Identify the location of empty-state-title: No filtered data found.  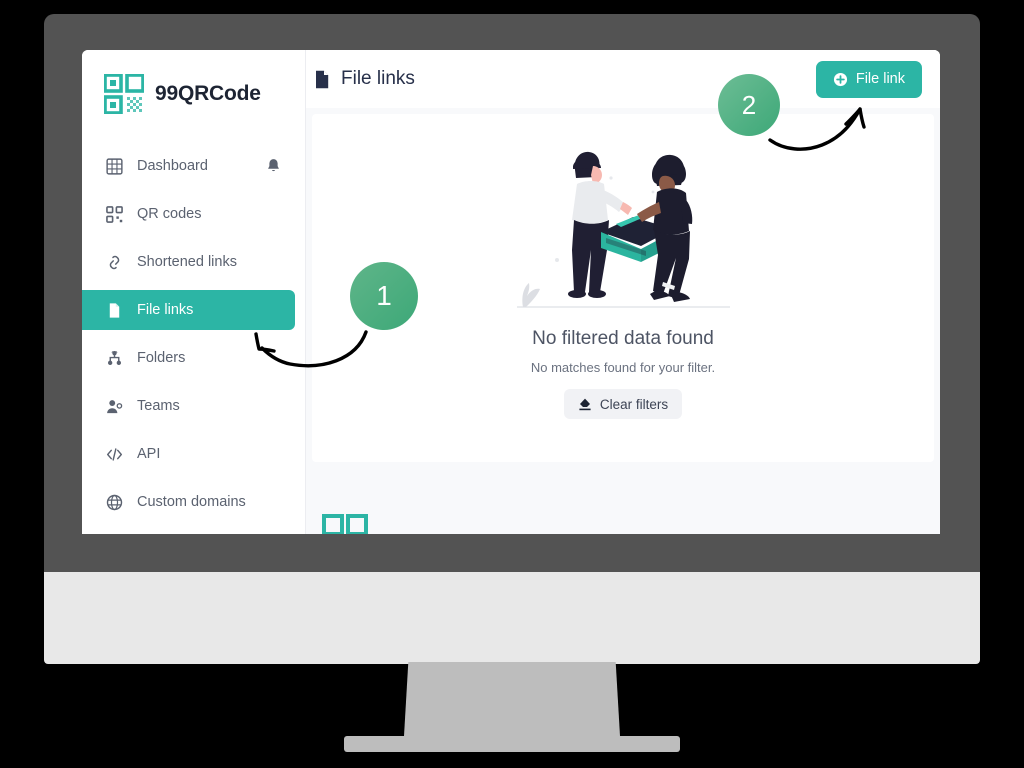
(623, 338).